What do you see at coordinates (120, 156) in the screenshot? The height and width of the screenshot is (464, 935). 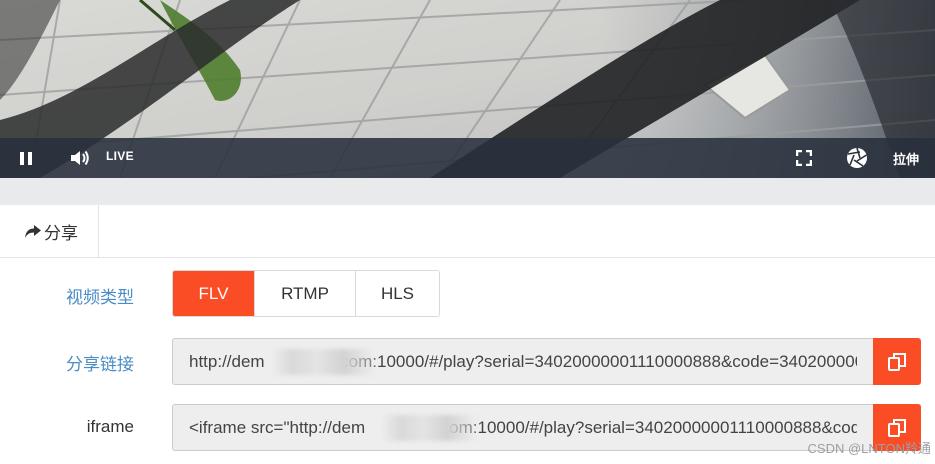 I see `live-label: LIVE` at bounding box center [120, 156].